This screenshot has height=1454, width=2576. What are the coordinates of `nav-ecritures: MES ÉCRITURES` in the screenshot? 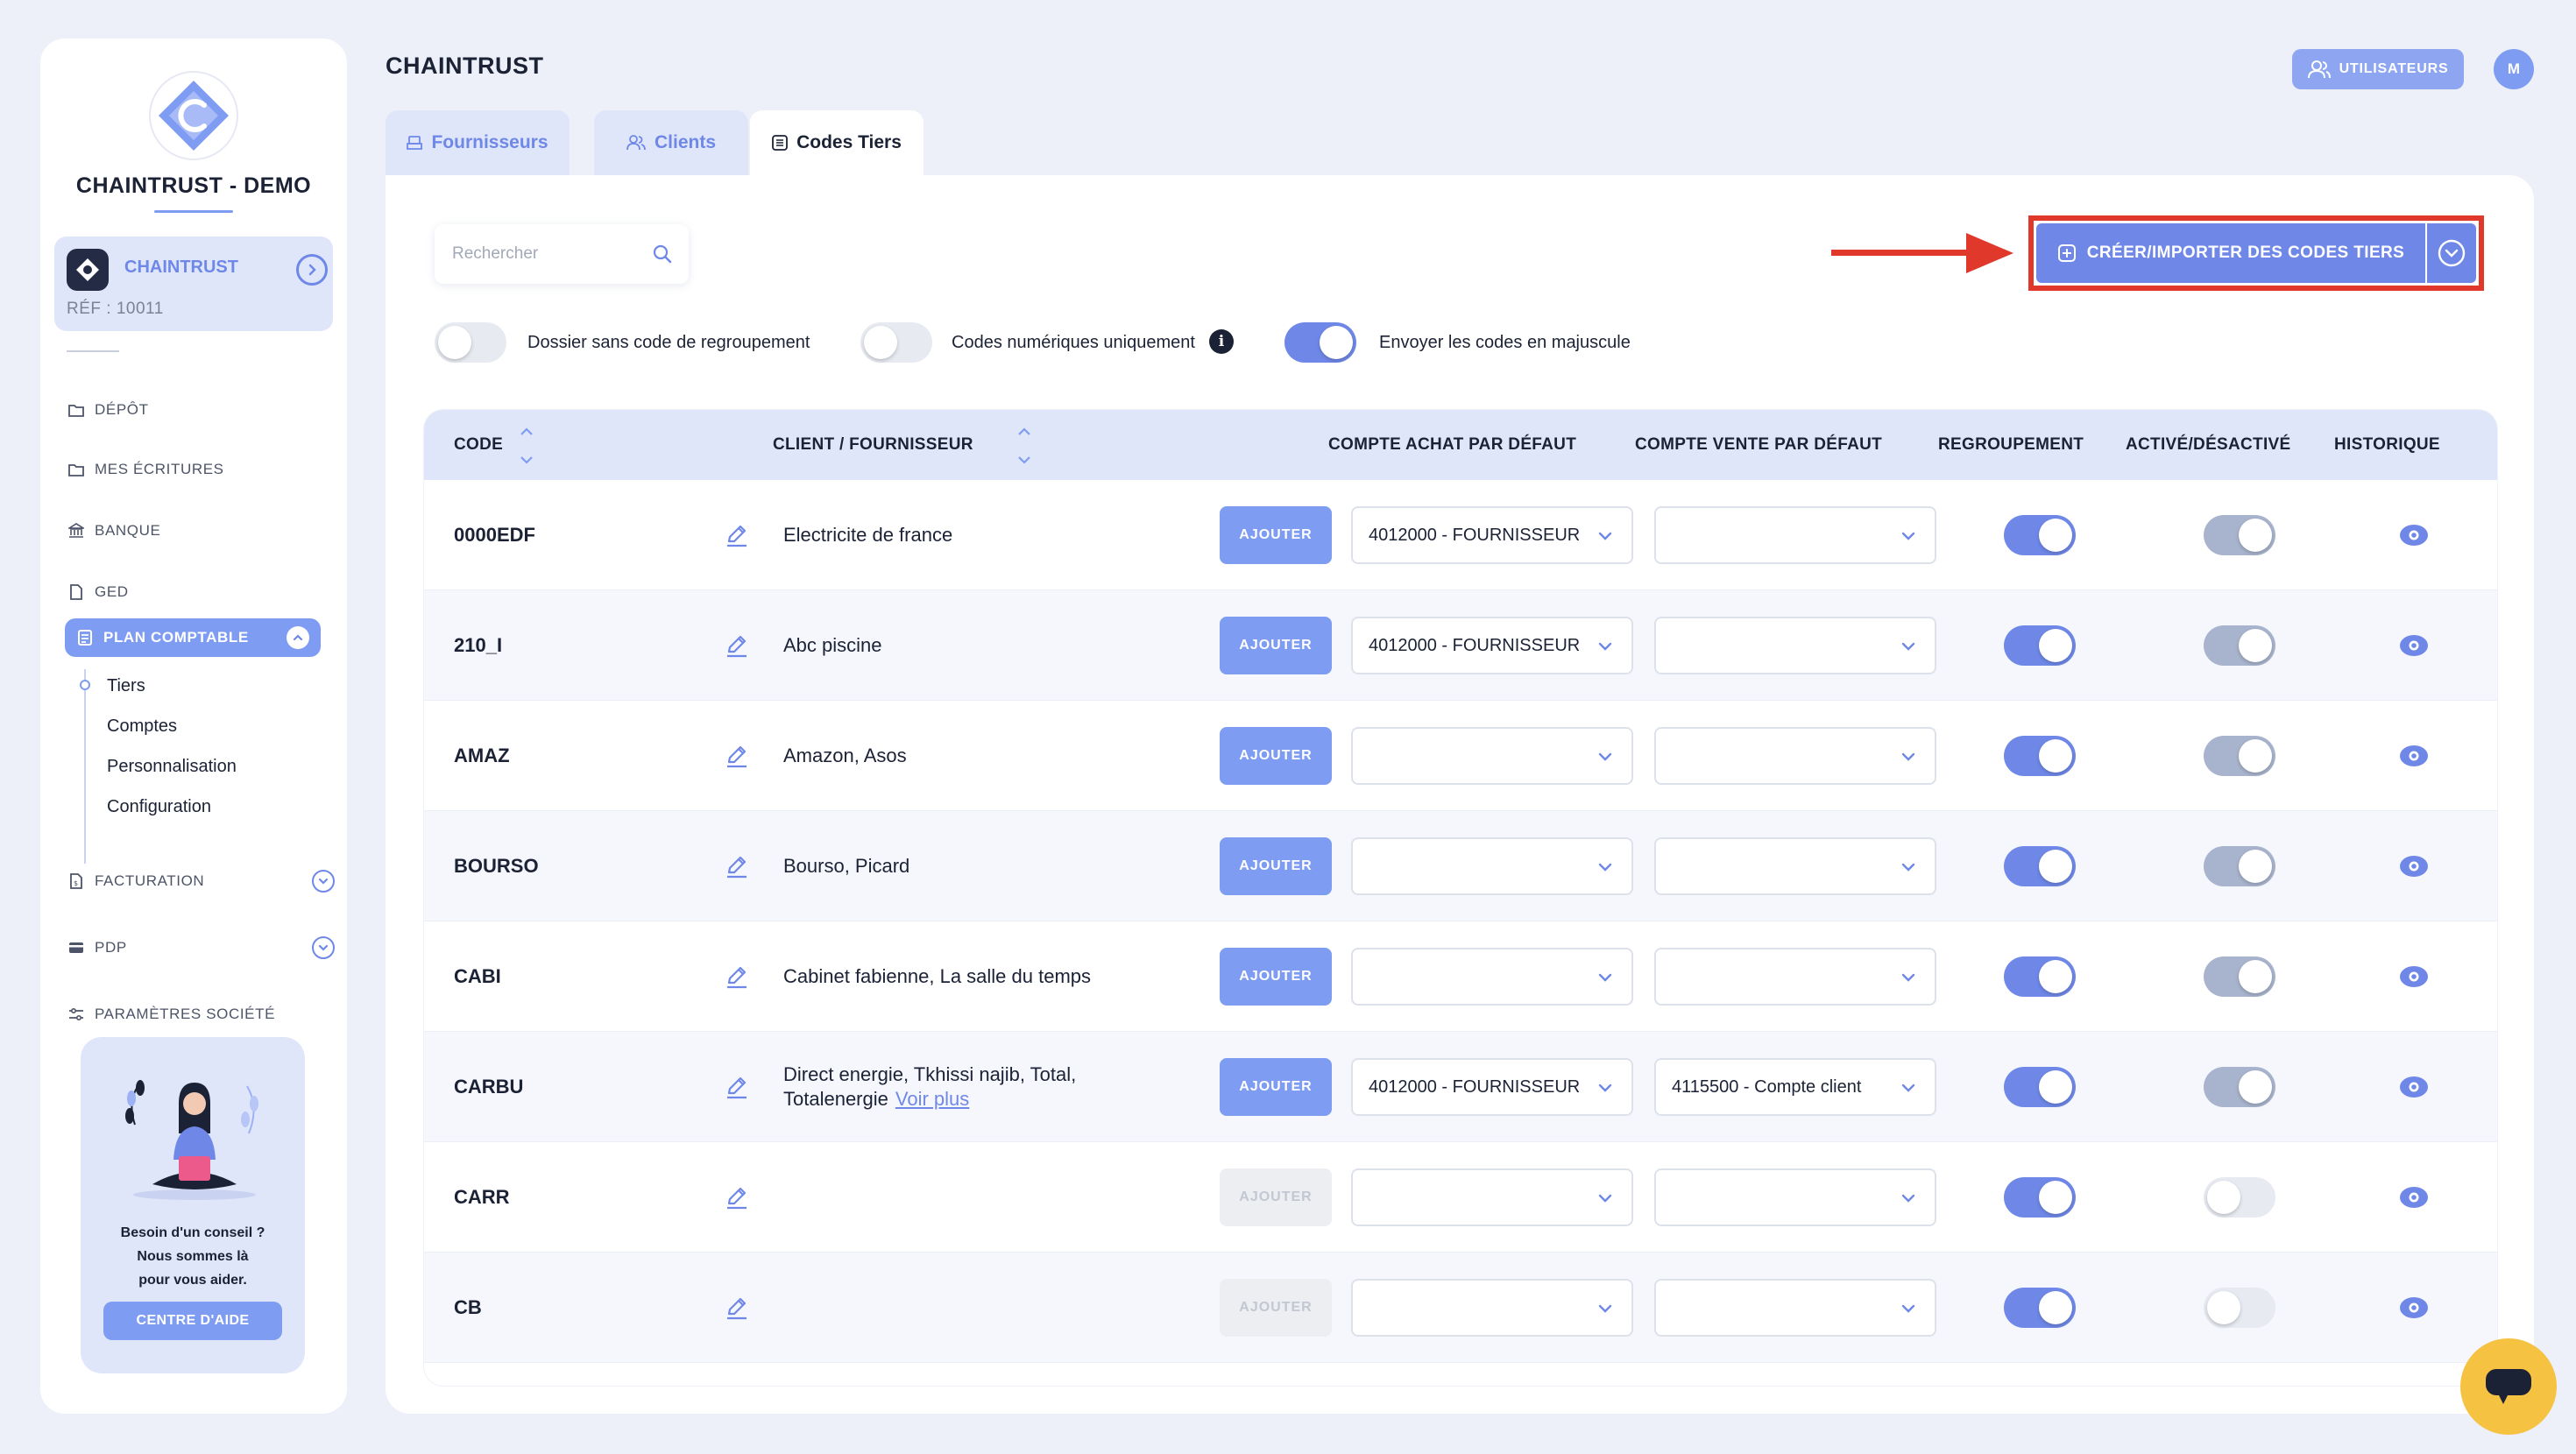 It's located at (145, 469).